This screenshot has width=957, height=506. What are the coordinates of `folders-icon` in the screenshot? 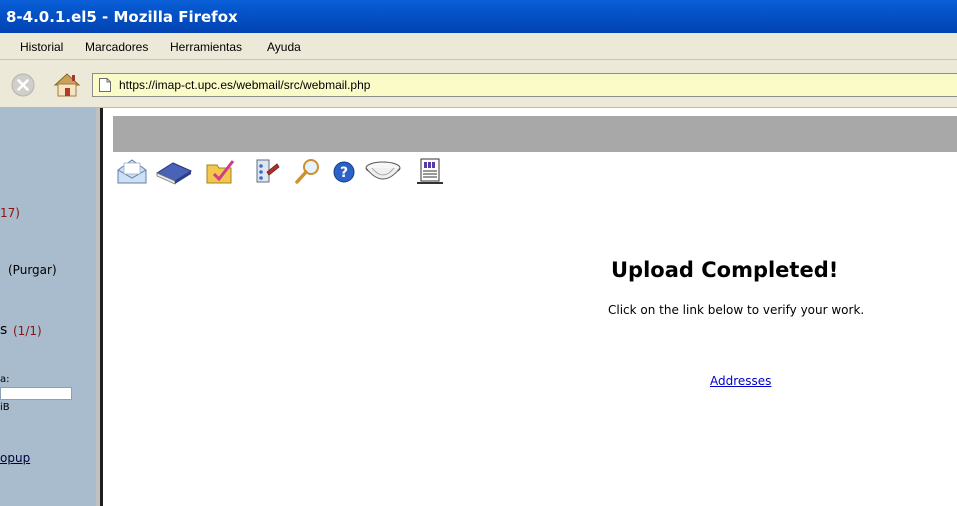 It's located at (220, 171).